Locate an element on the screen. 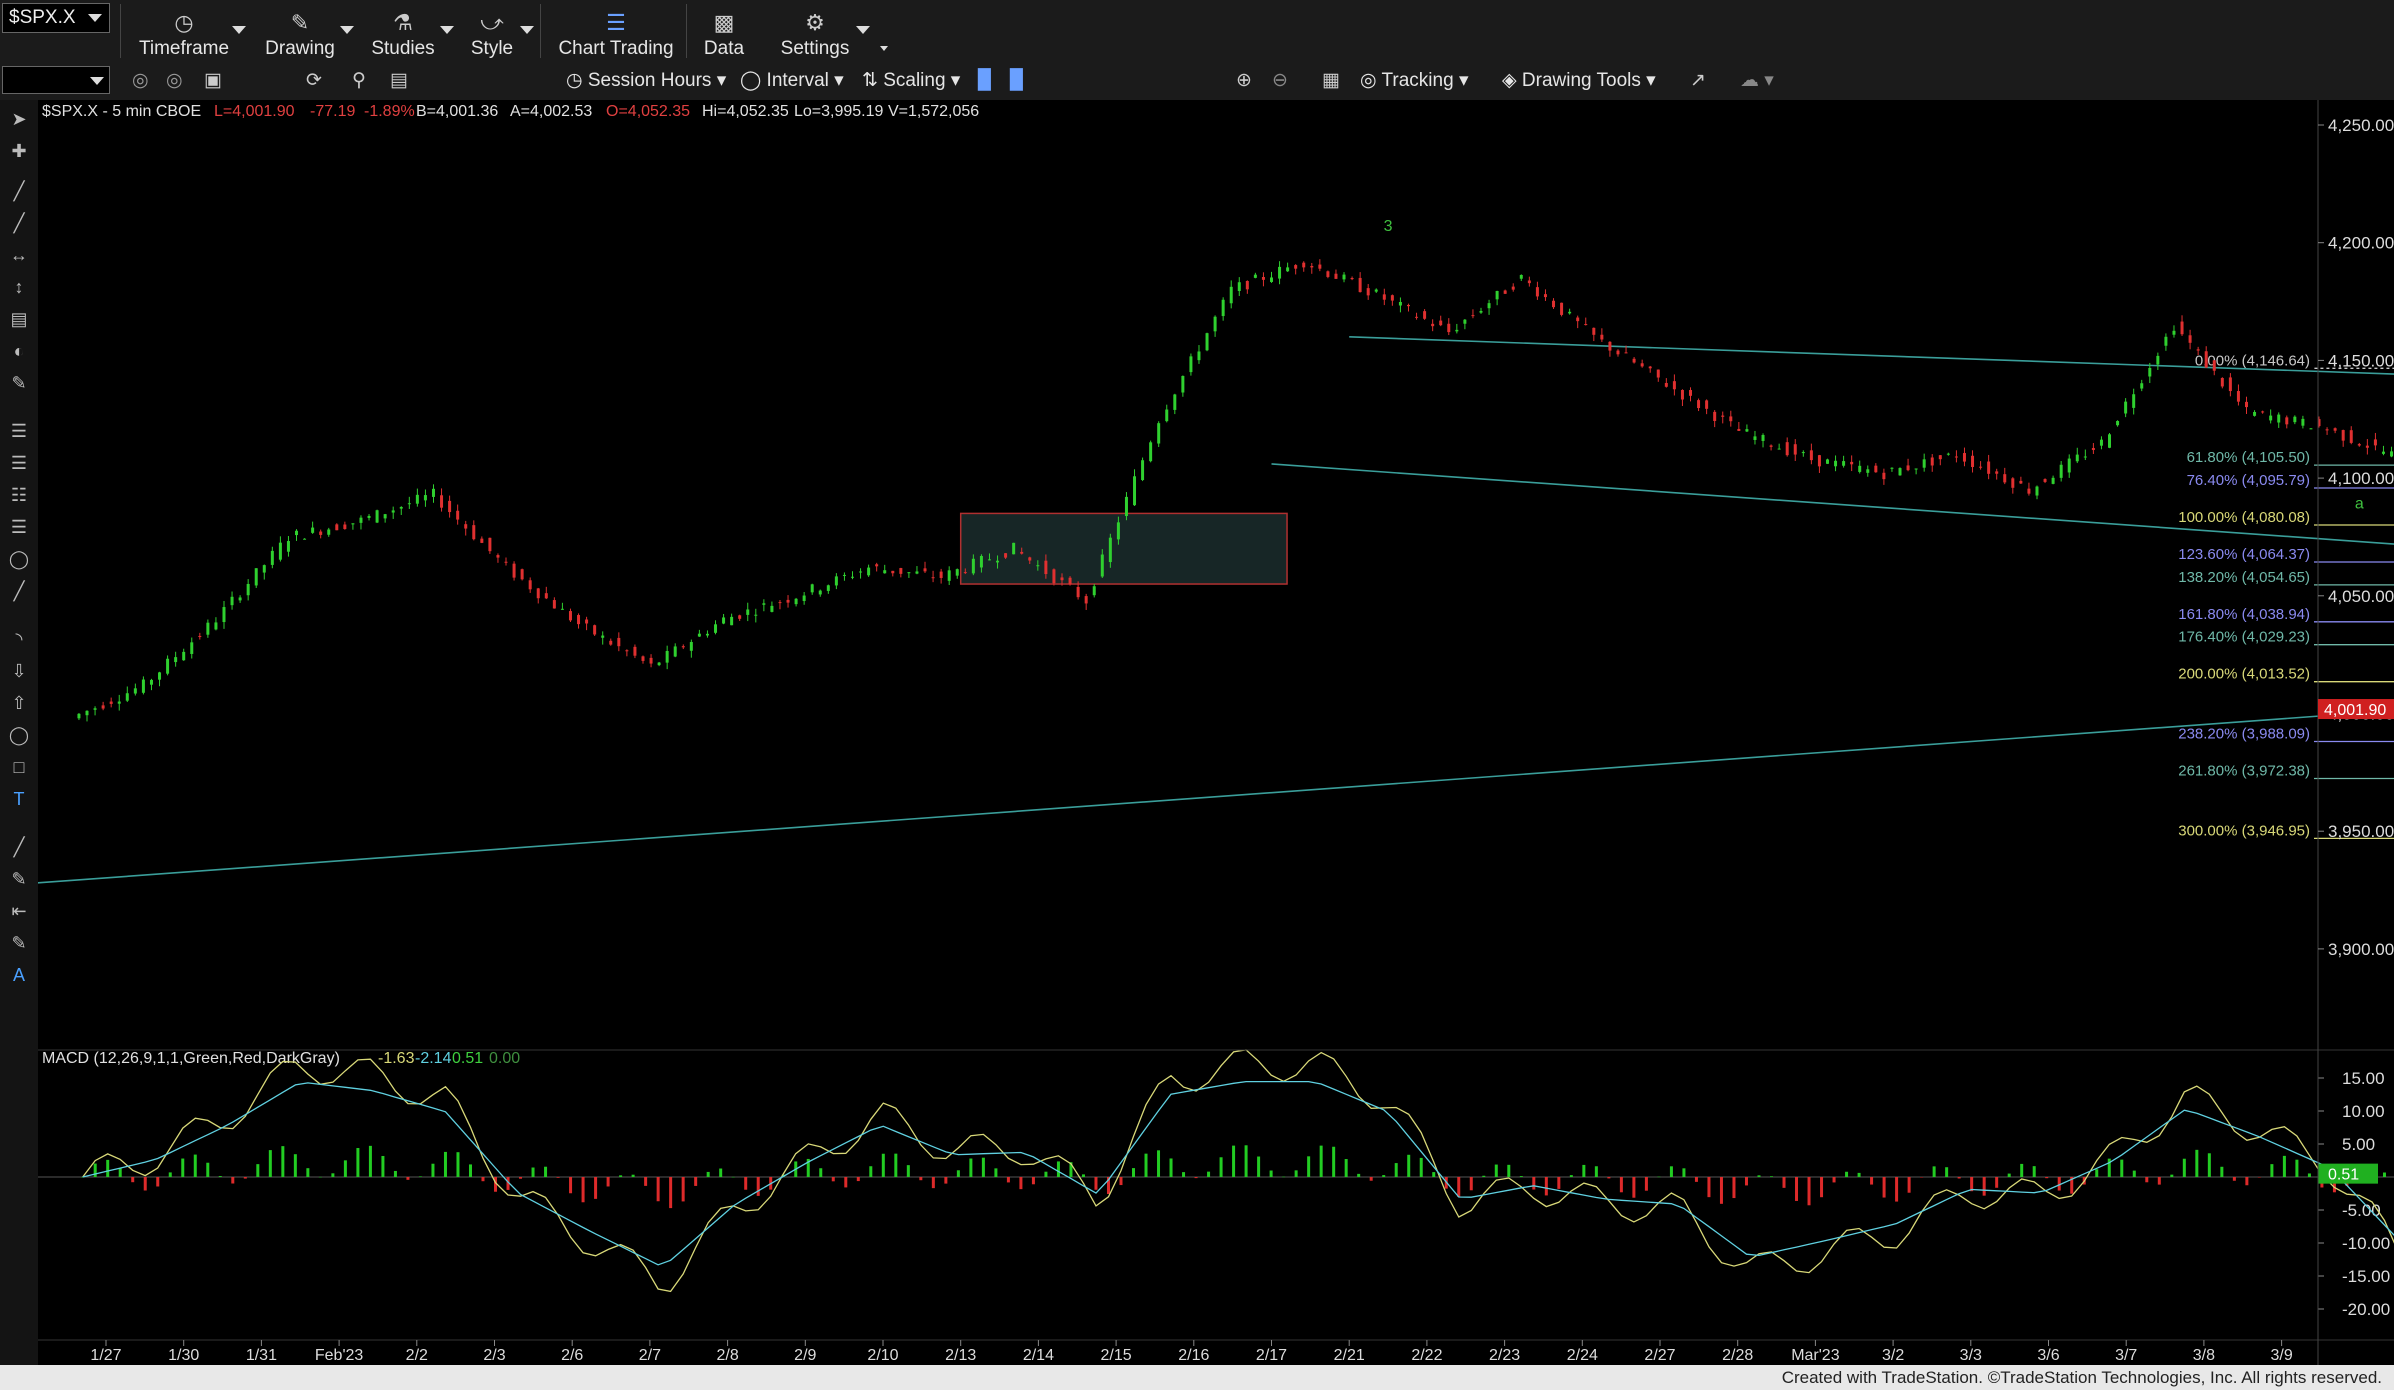  ray-icon: ╱ is located at coordinates (19, 223).